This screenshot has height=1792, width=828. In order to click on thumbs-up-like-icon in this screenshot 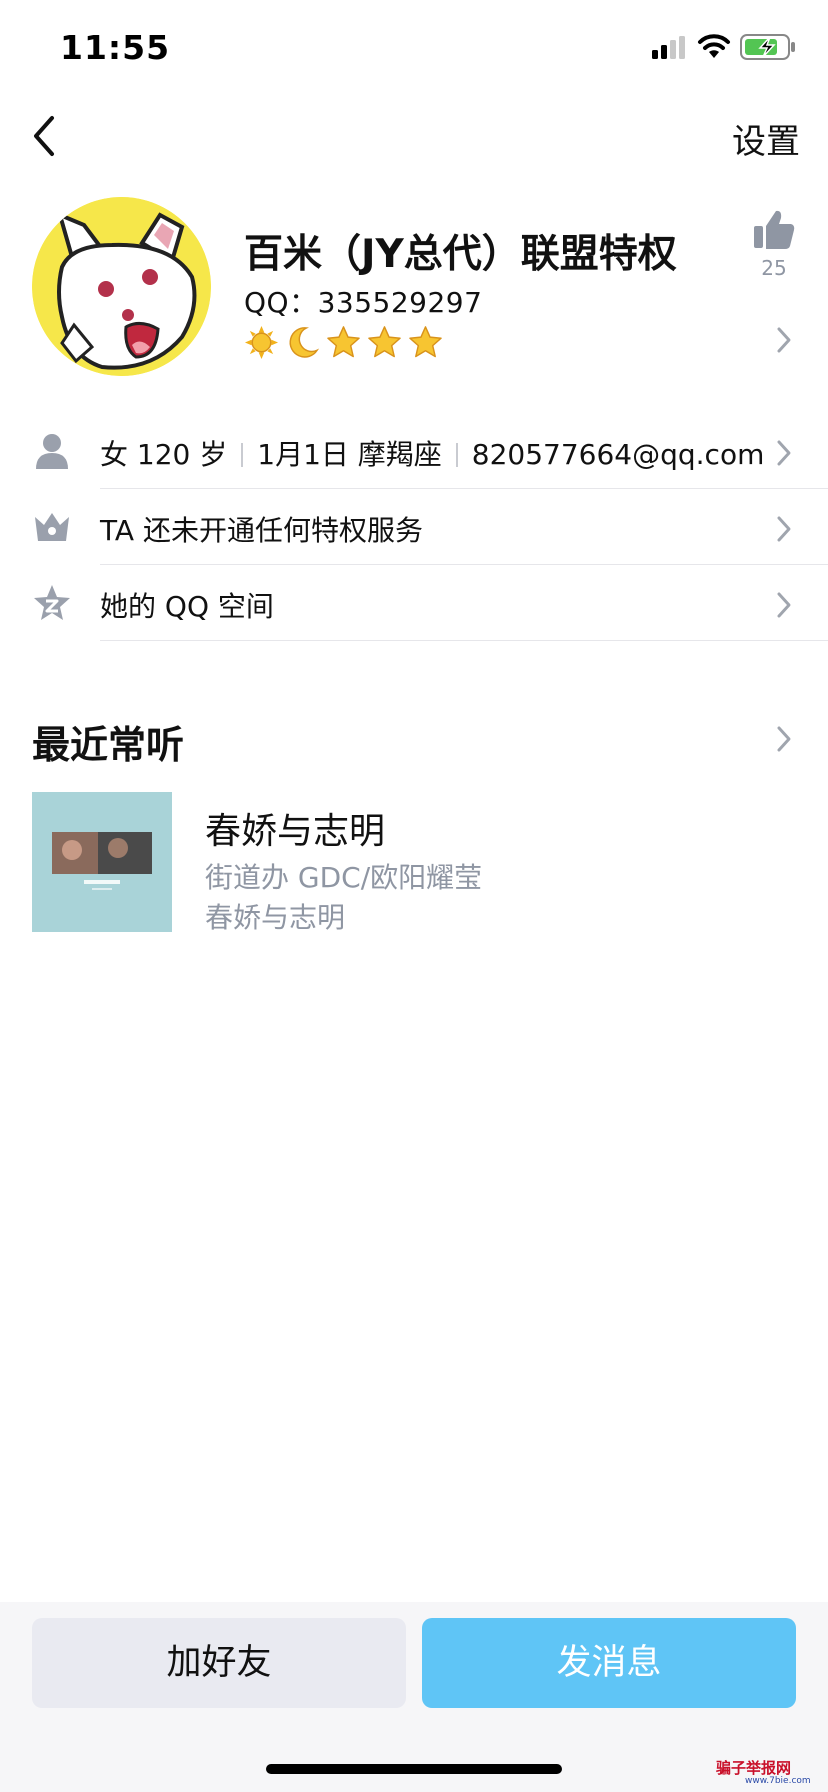, I will do `click(774, 230)`.